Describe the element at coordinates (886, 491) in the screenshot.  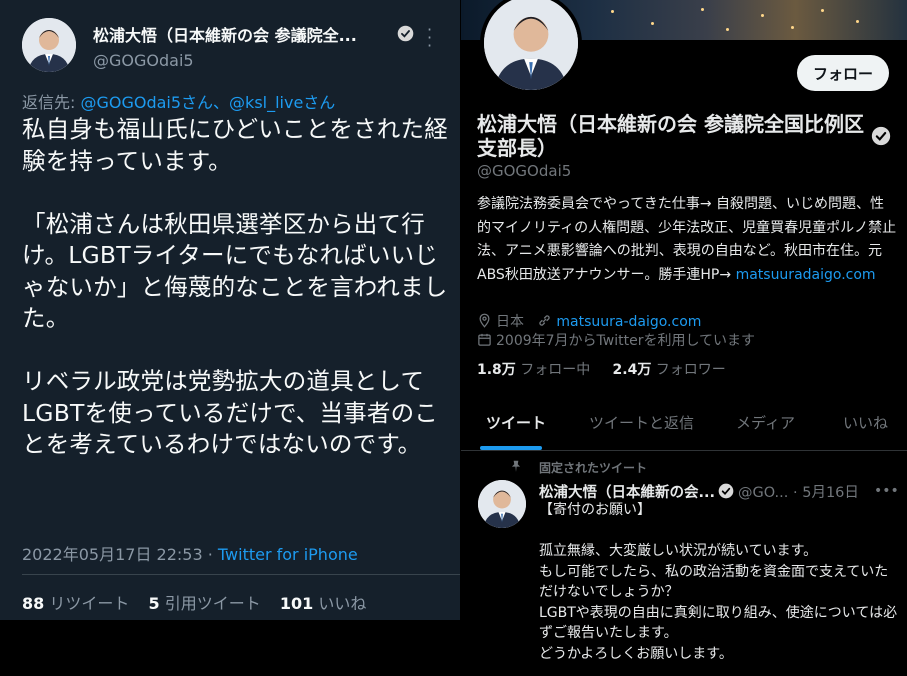
I see `more-options-icon: •••` at that location.